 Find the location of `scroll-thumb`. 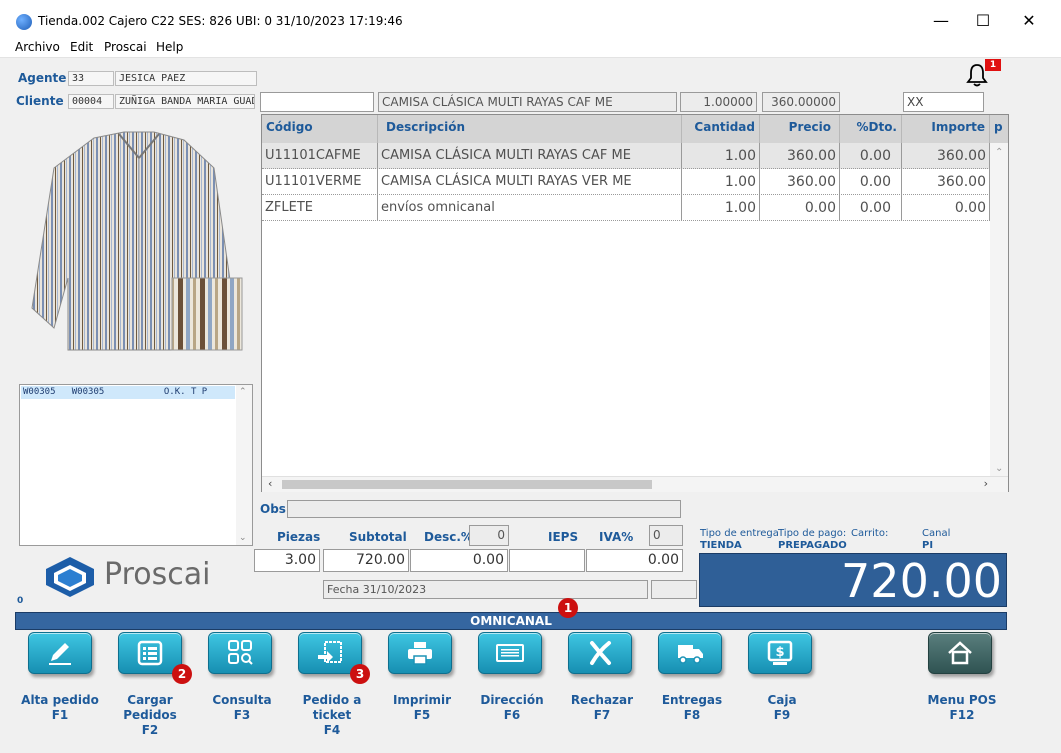

scroll-thumb is located at coordinates (467, 484).